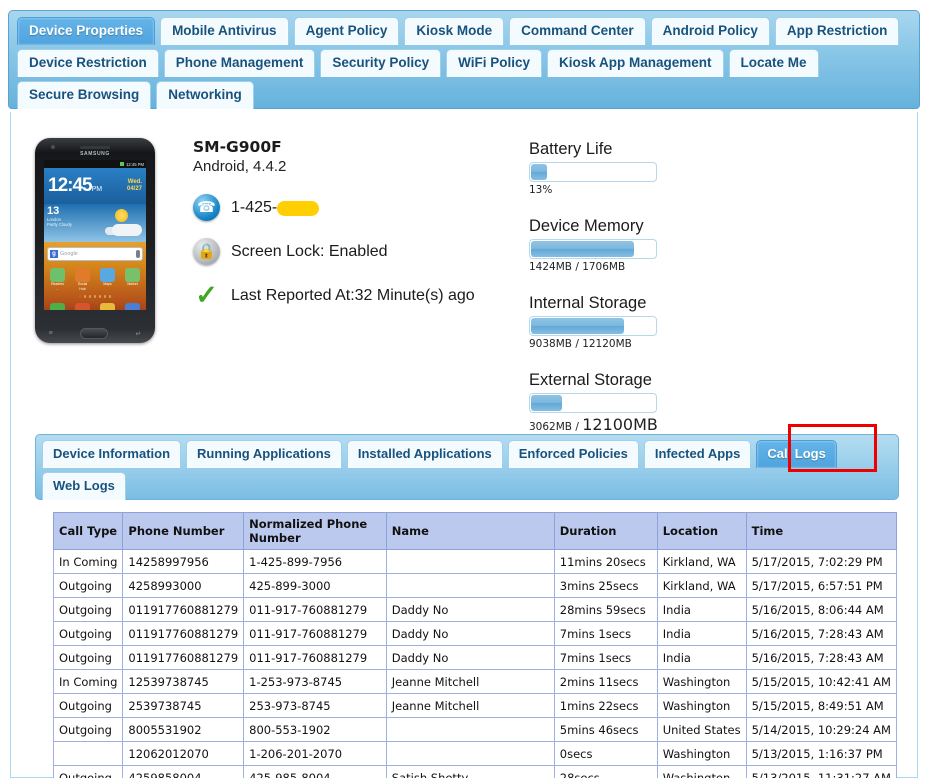  I want to click on search-widget: g Google, so click(95, 254).